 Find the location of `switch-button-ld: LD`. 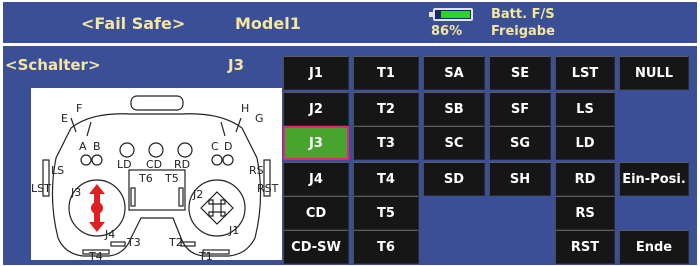

switch-button-ld: LD is located at coordinates (585, 143).